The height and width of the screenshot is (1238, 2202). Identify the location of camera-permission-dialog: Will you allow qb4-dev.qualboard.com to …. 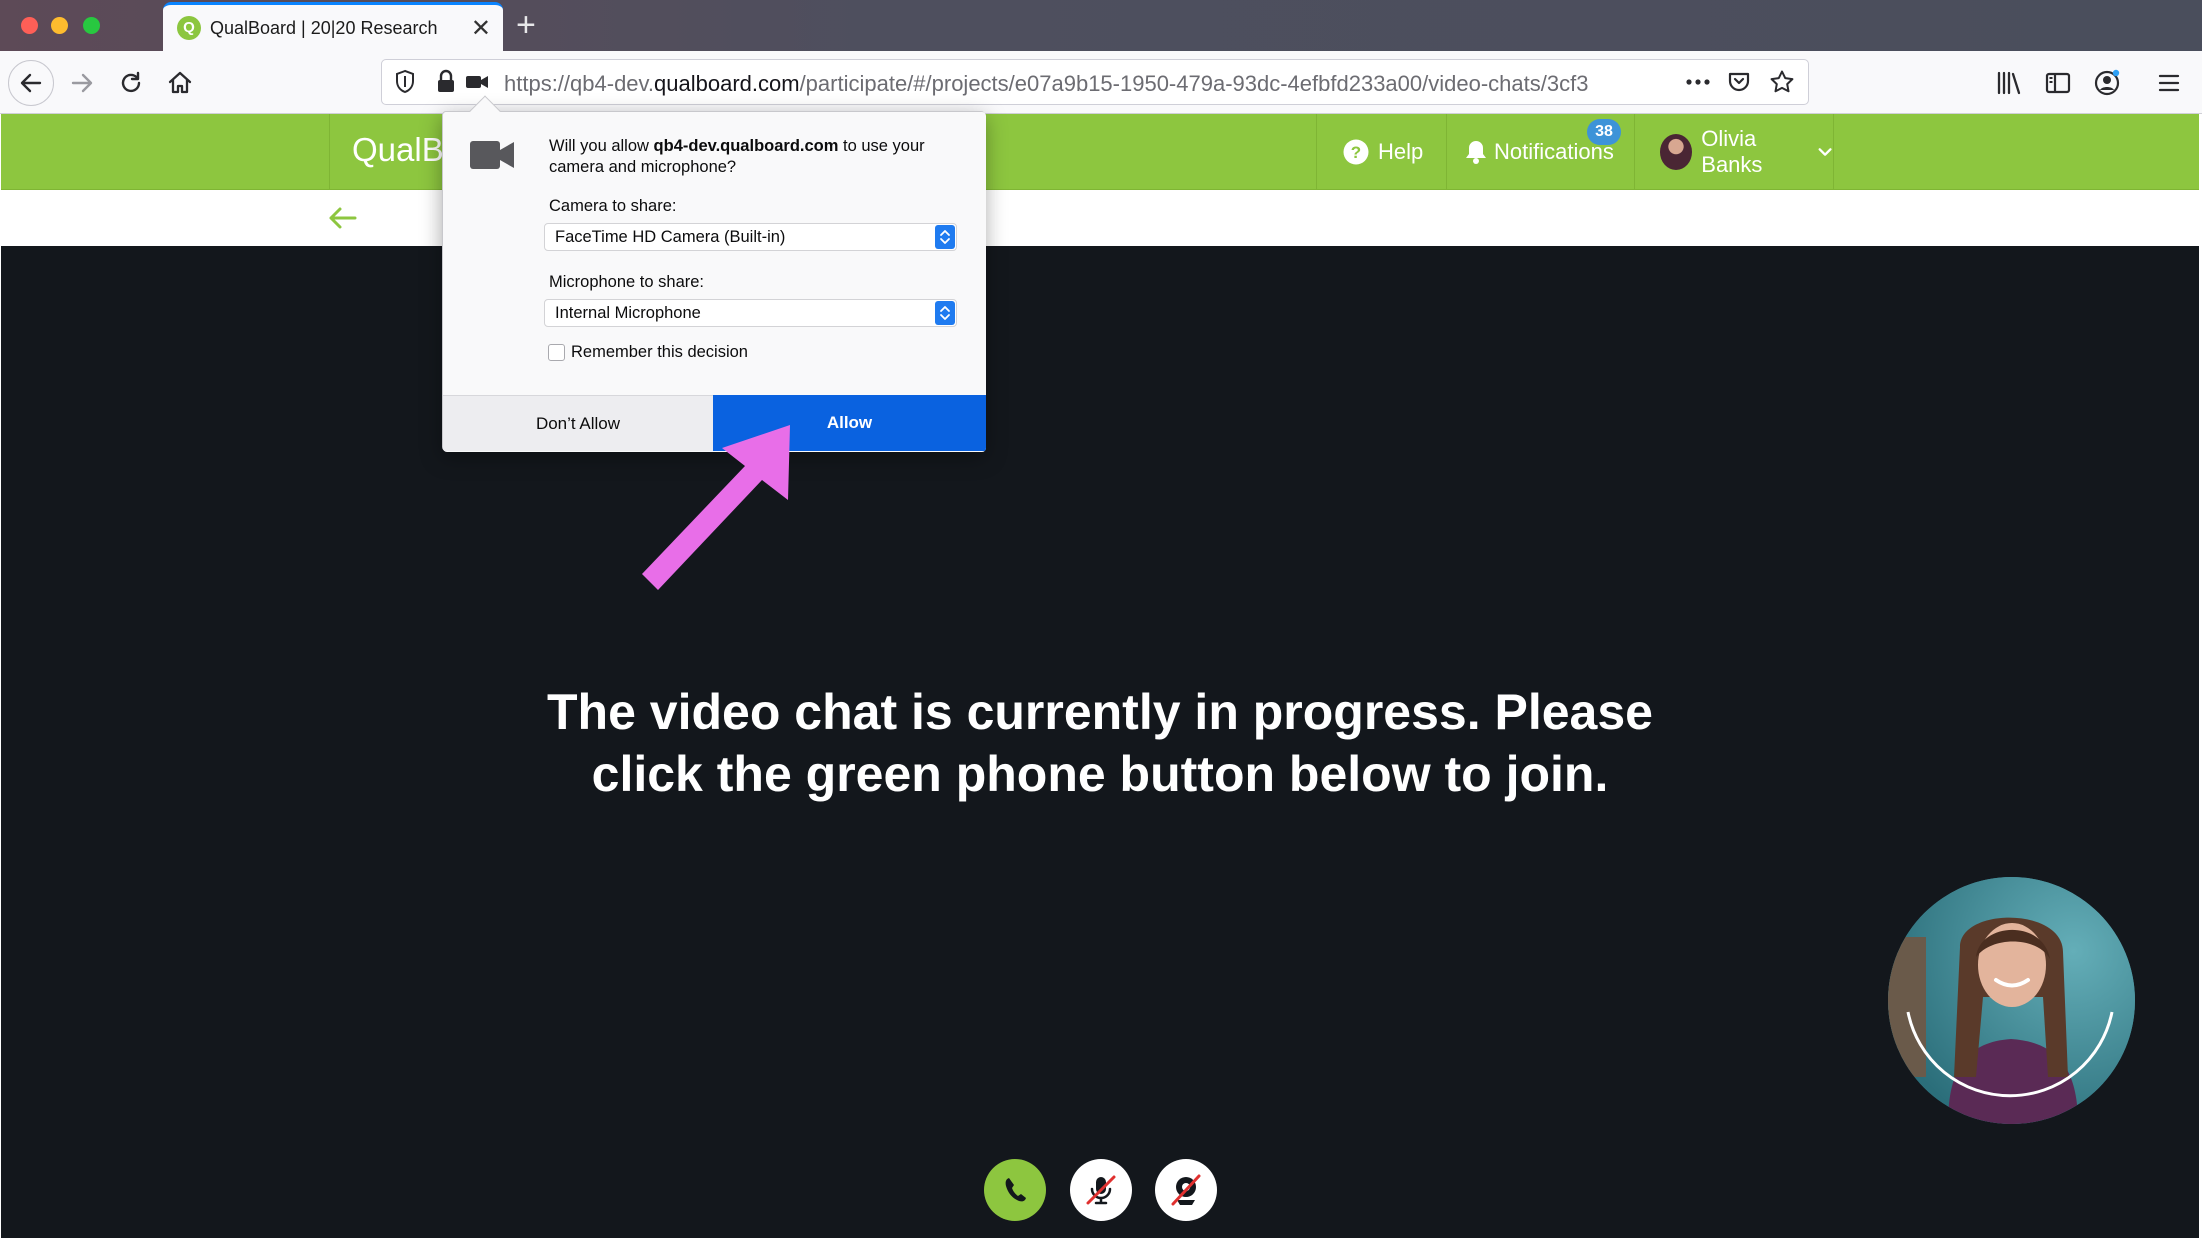
(714, 273).